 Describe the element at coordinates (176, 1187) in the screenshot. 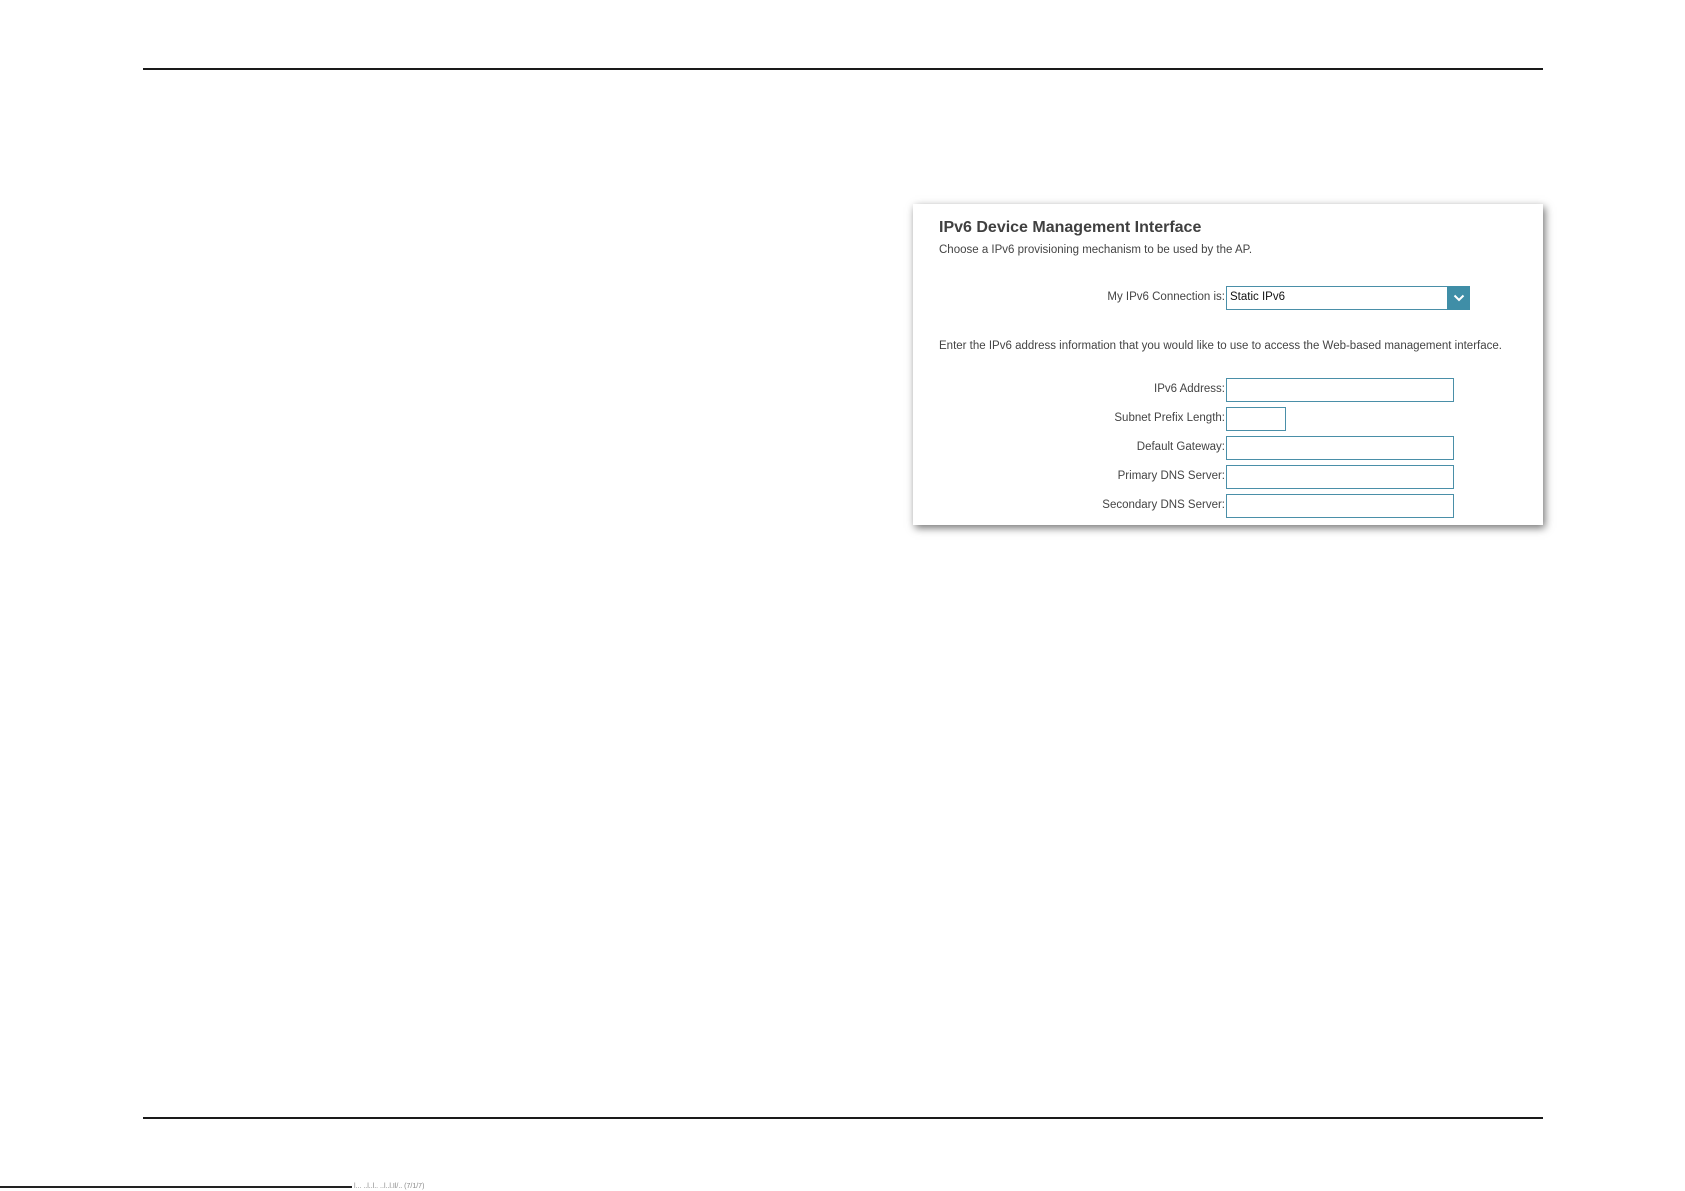

I see `footer-stray-line` at that location.